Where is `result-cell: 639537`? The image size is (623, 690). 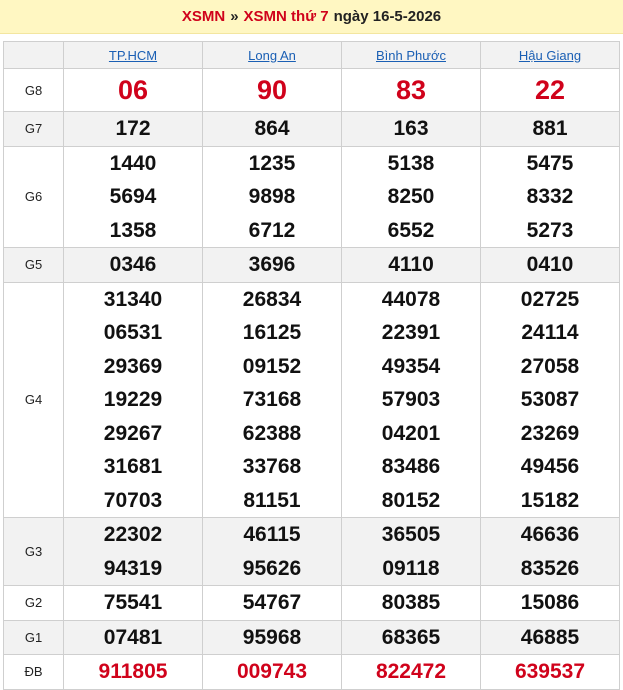 result-cell: 639537 is located at coordinates (550, 672).